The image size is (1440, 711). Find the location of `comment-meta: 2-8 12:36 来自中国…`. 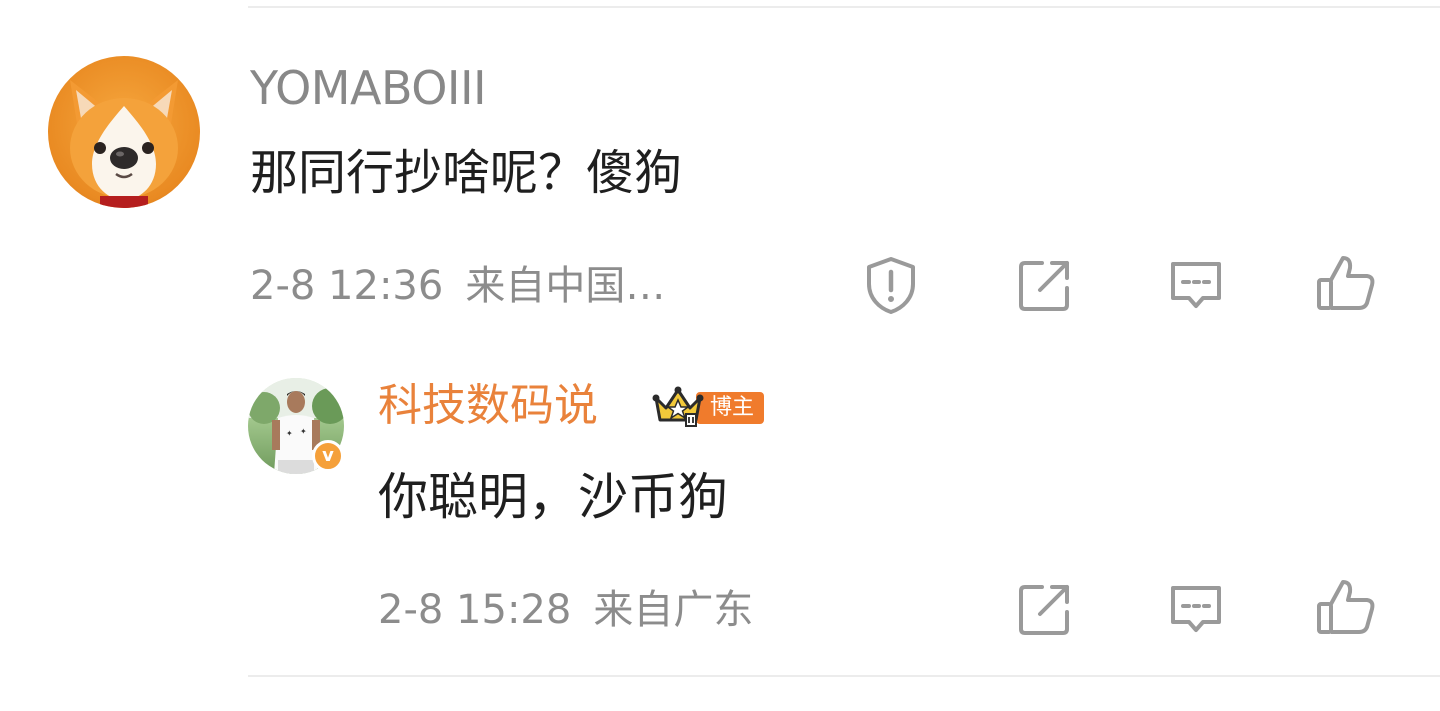

comment-meta: 2-8 12:36 来自中国… is located at coordinates (457, 286).